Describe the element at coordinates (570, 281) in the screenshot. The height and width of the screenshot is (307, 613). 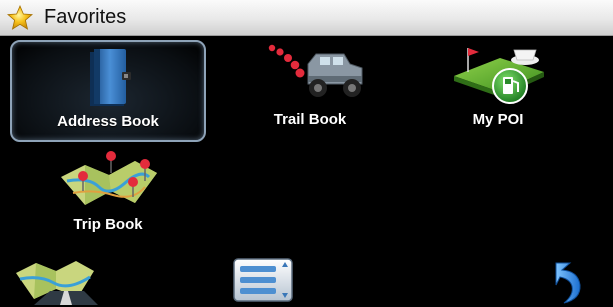
I see `back-arrow-icon` at that location.